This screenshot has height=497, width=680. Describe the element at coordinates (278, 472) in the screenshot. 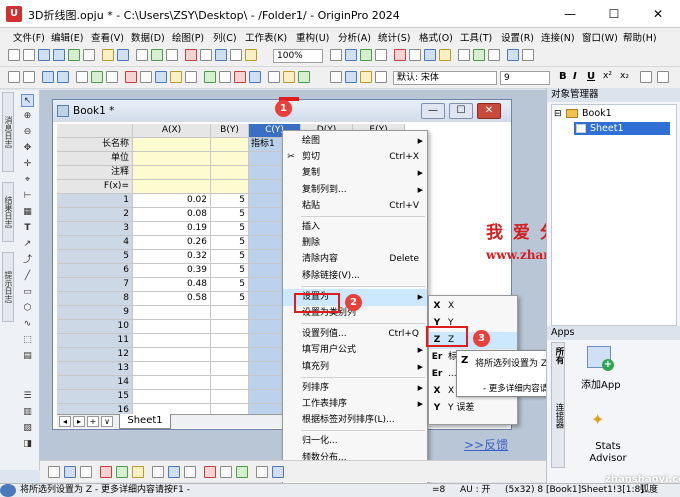

I see `plot-setup-icon` at that location.